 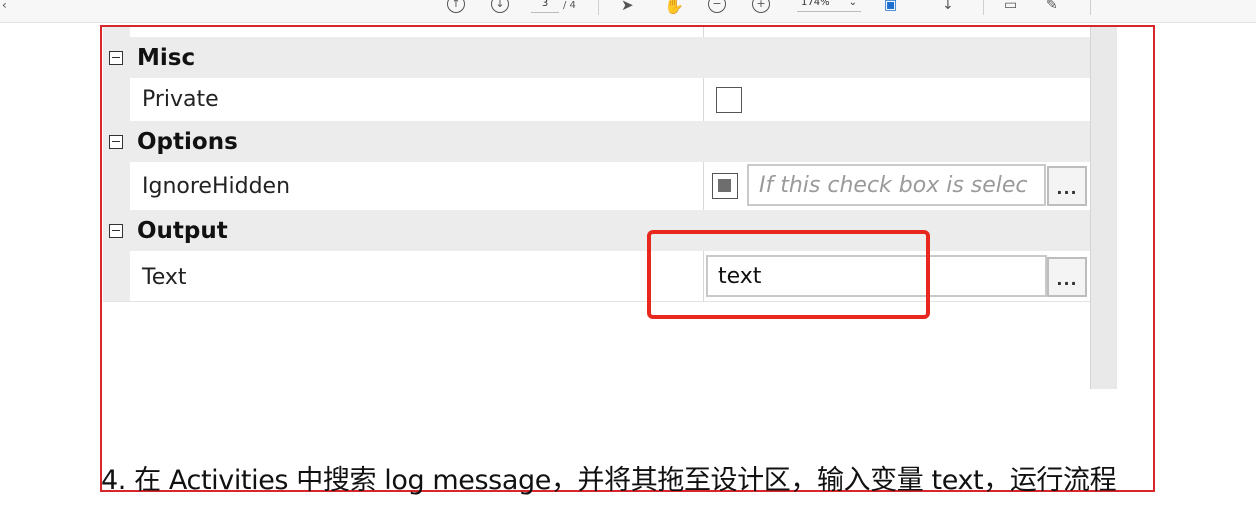 I want to click on back-icon: ‹, so click(x=4, y=7).